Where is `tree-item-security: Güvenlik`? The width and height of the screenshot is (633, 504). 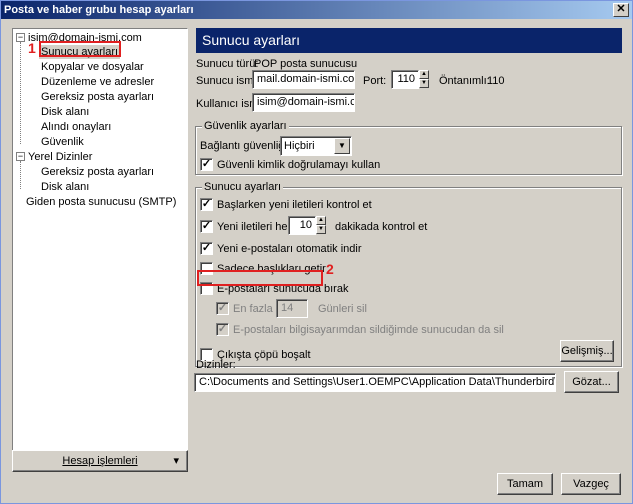
tree-item-security: Güvenlik is located at coordinates (62, 142).